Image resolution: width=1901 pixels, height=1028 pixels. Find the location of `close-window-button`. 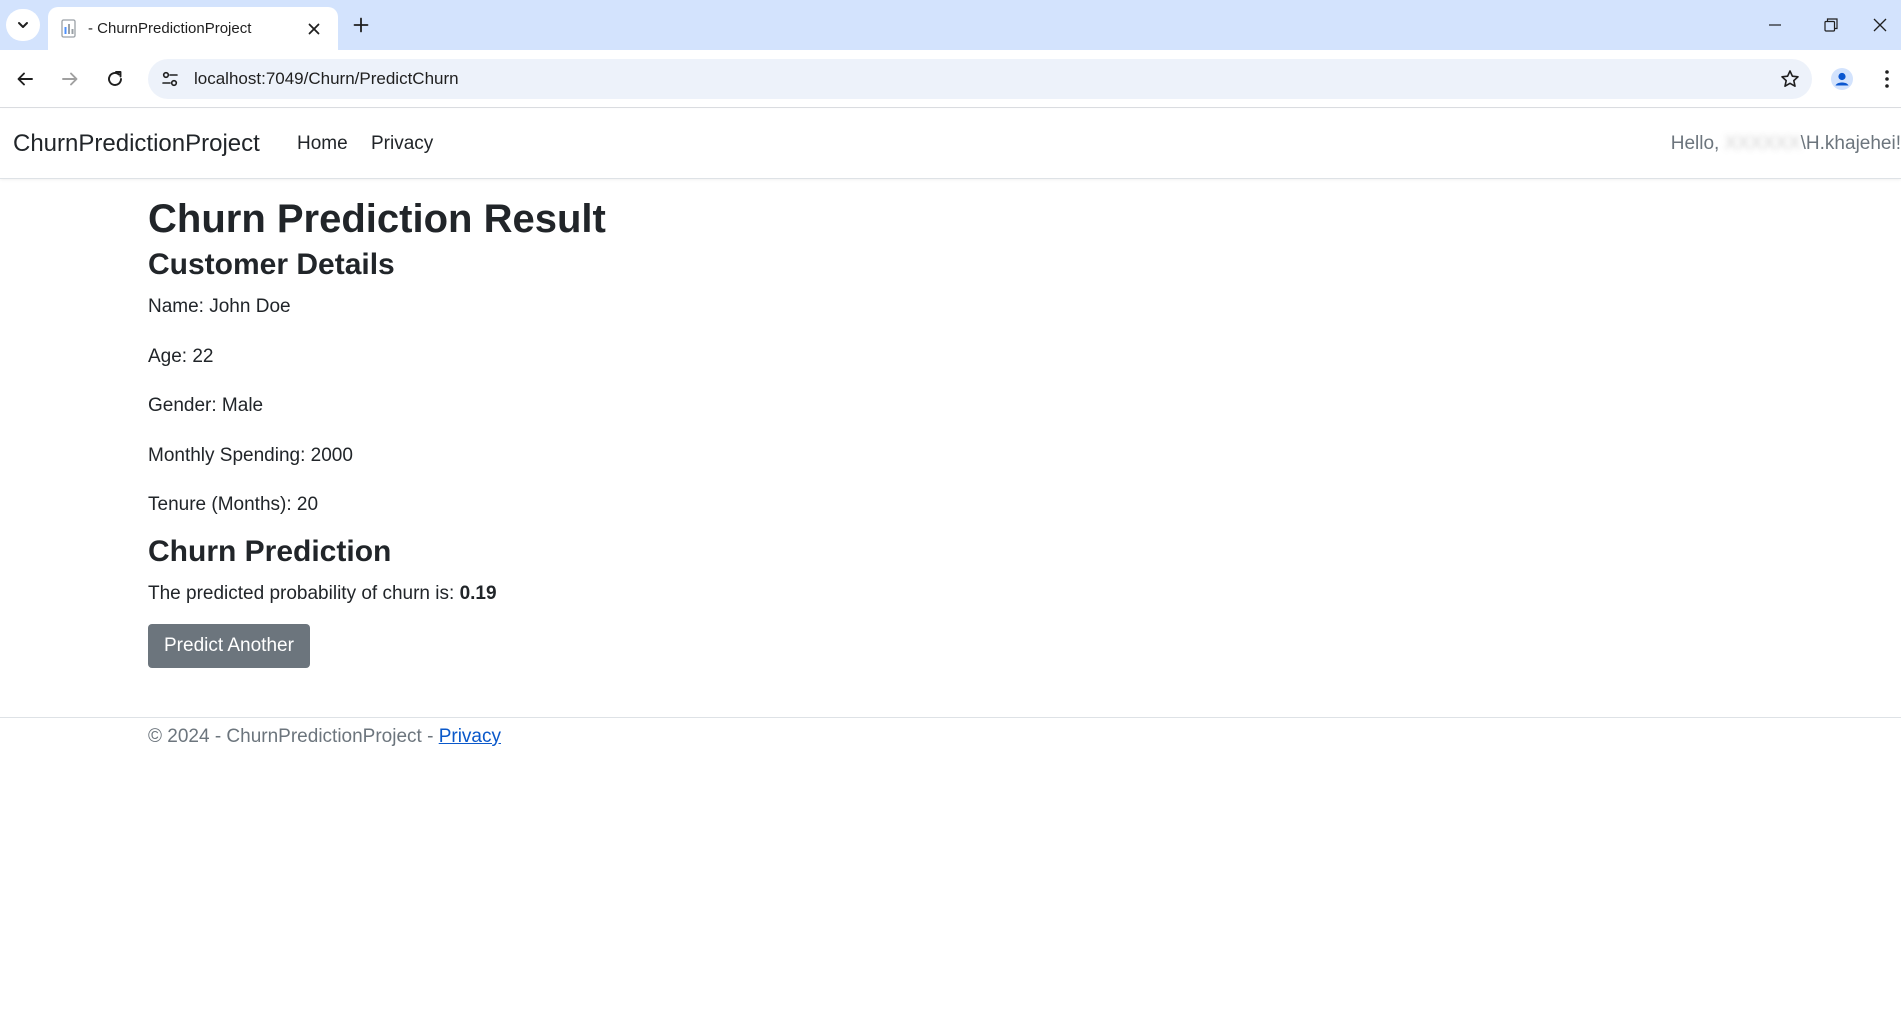

close-window-button is located at coordinates (1880, 25).